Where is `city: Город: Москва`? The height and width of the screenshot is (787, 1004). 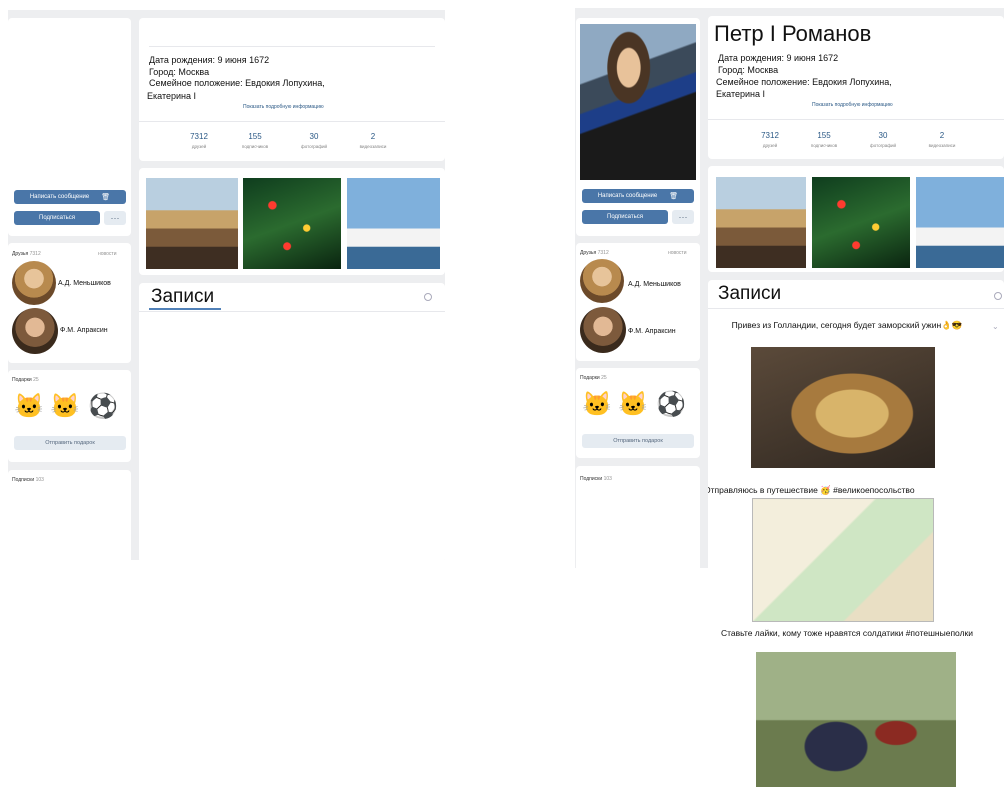 city: Город: Москва is located at coordinates (748, 70).